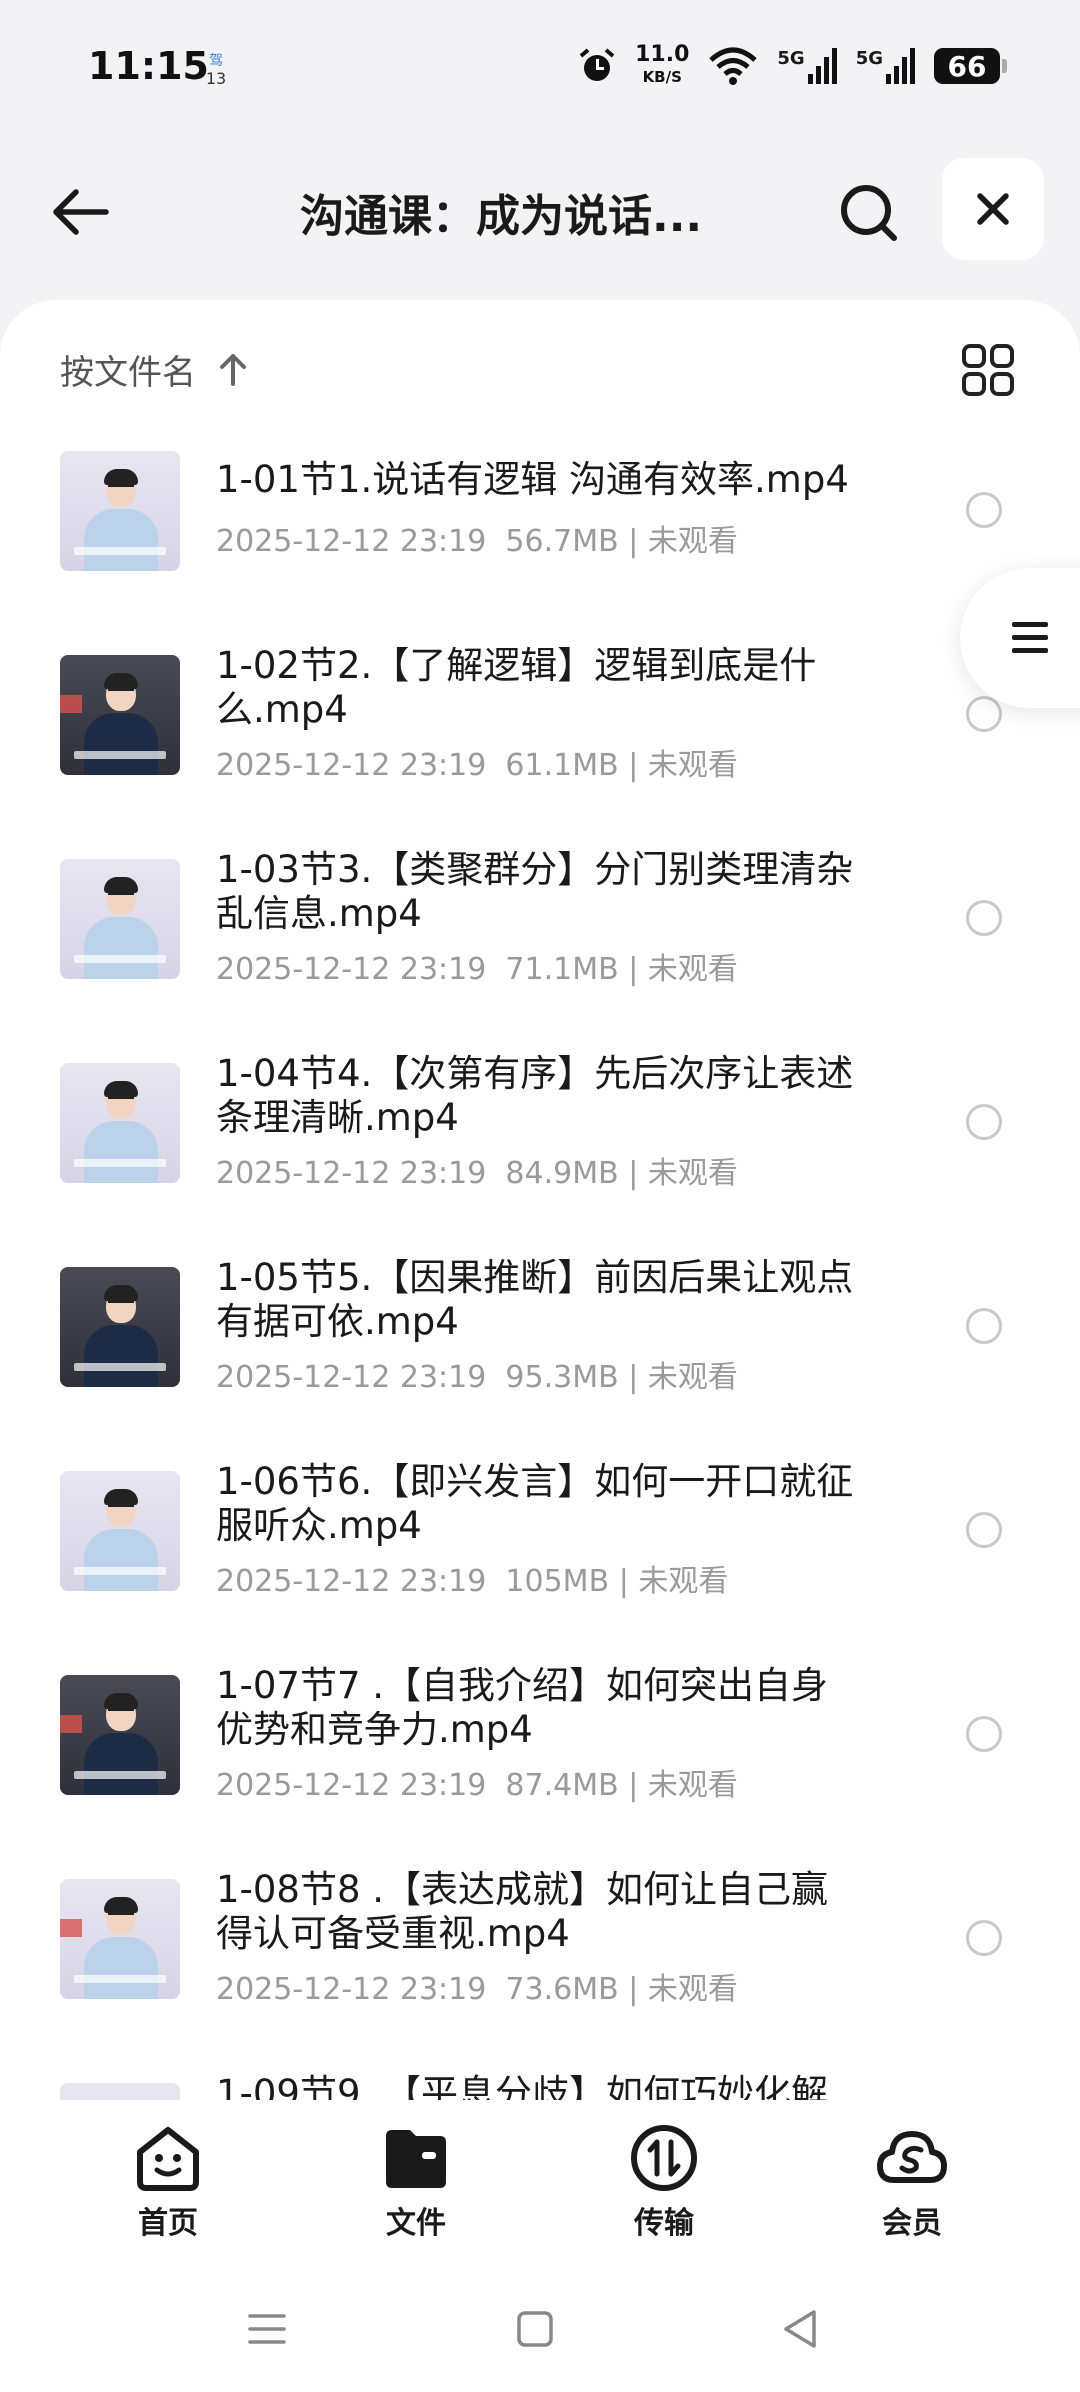 This screenshot has width=1080, height=2392. I want to click on sort-label: 按文件名, so click(128, 372).